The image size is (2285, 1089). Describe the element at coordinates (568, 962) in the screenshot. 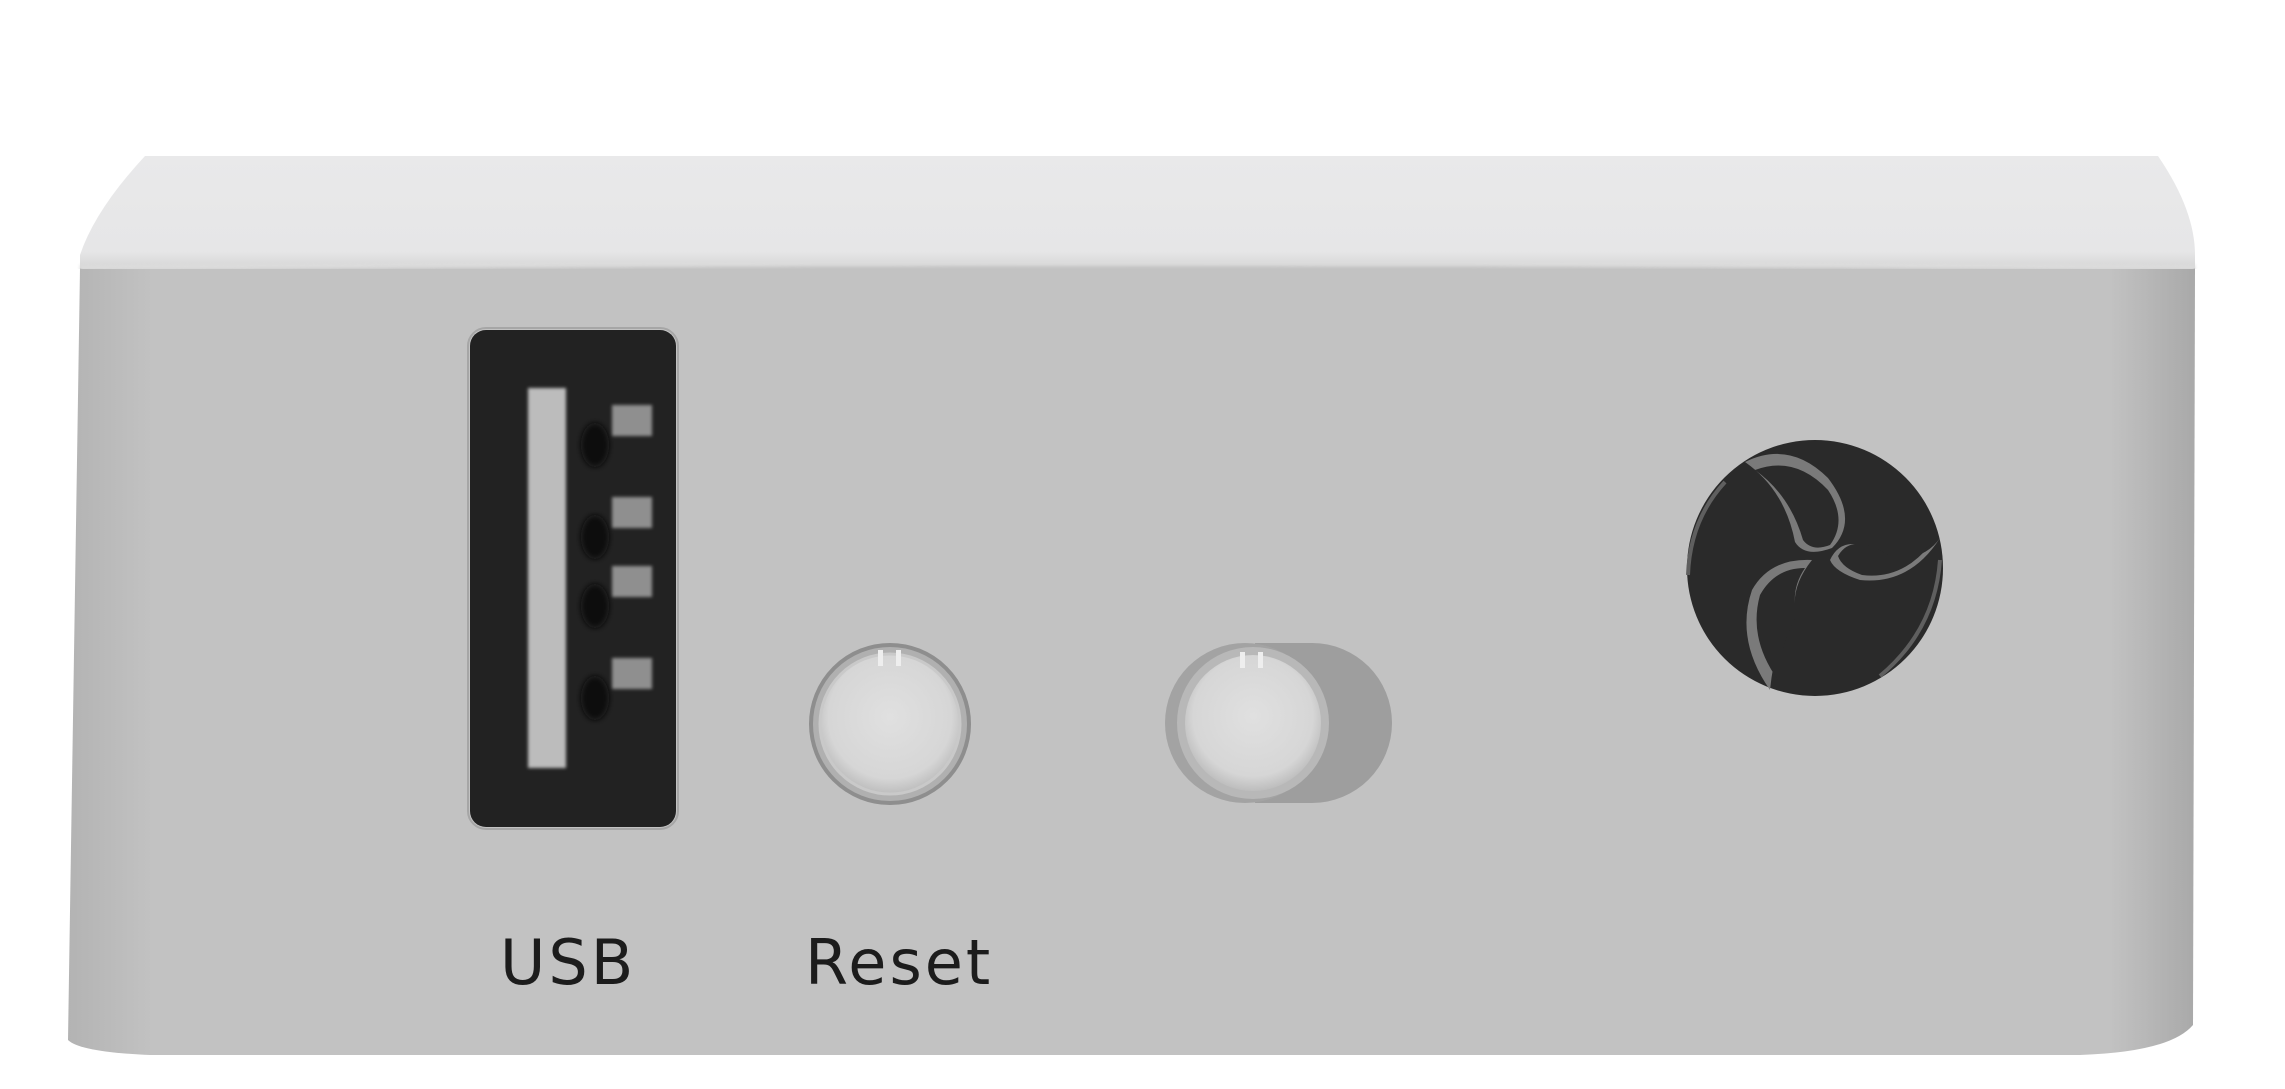

I see `usb-label: USB` at that location.